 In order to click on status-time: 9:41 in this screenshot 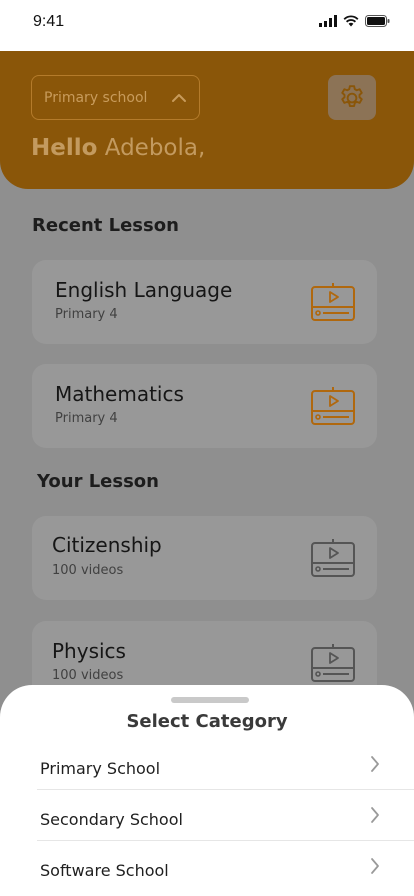, I will do `click(49, 21)`.